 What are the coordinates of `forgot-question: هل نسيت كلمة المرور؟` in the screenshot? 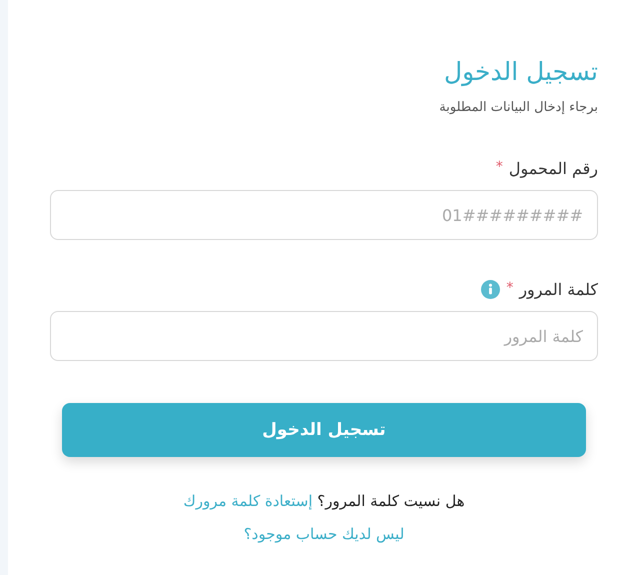 It's located at (391, 501).